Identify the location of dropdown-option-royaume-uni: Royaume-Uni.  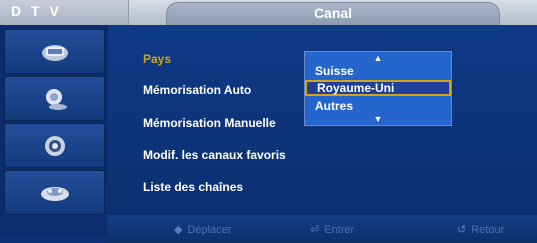
(378, 88).